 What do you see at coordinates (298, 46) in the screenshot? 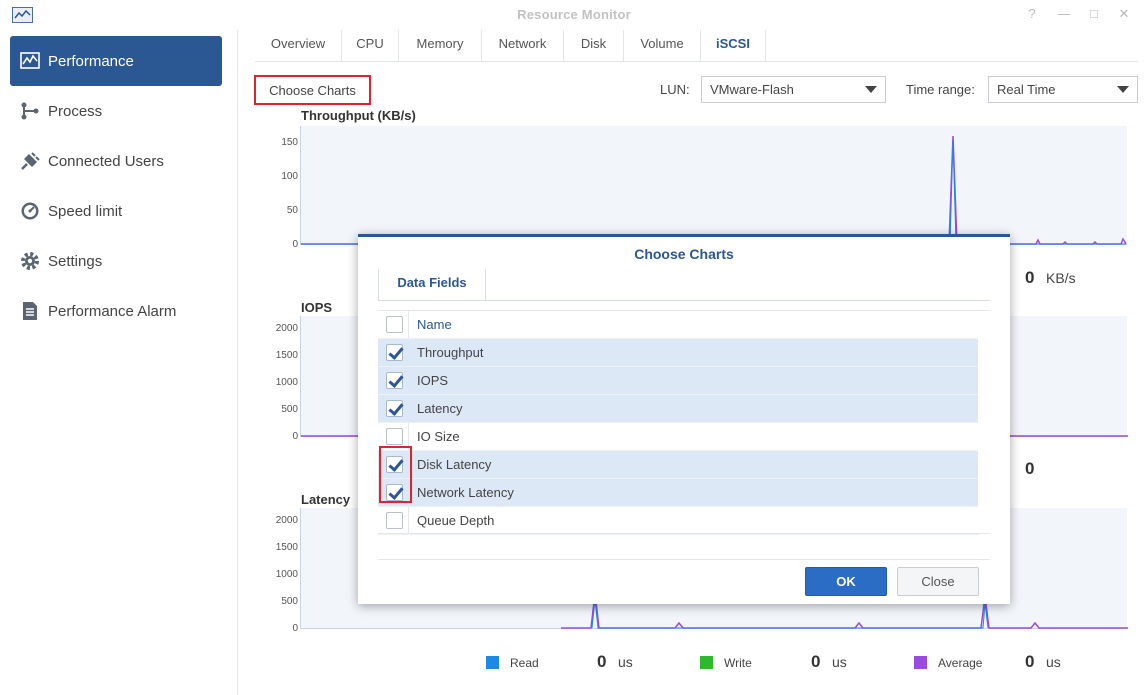
I see `tab-overview: Overview` at bounding box center [298, 46].